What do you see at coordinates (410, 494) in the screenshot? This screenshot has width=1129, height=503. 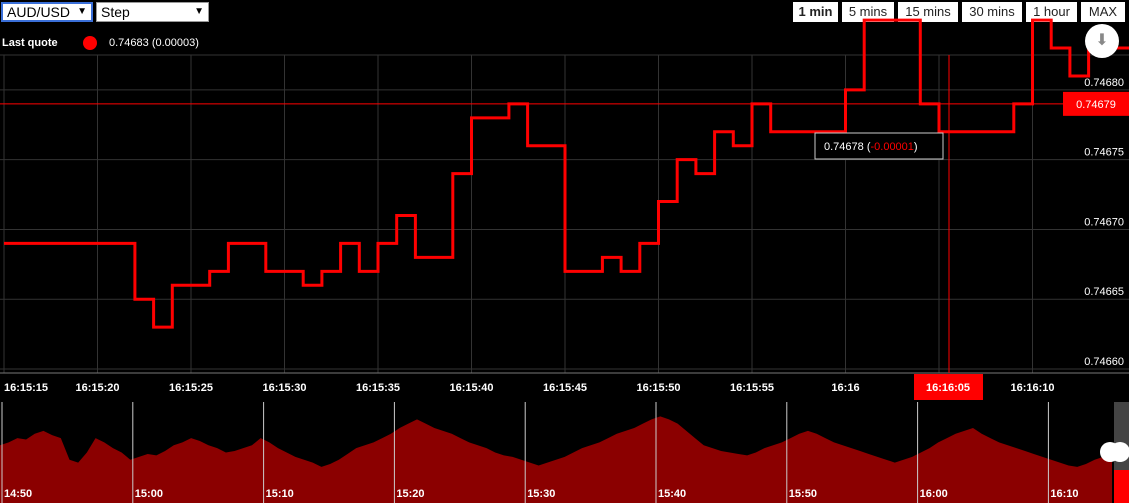 I see `navigator-tick-label: 15:20` at bounding box center [410, 494].